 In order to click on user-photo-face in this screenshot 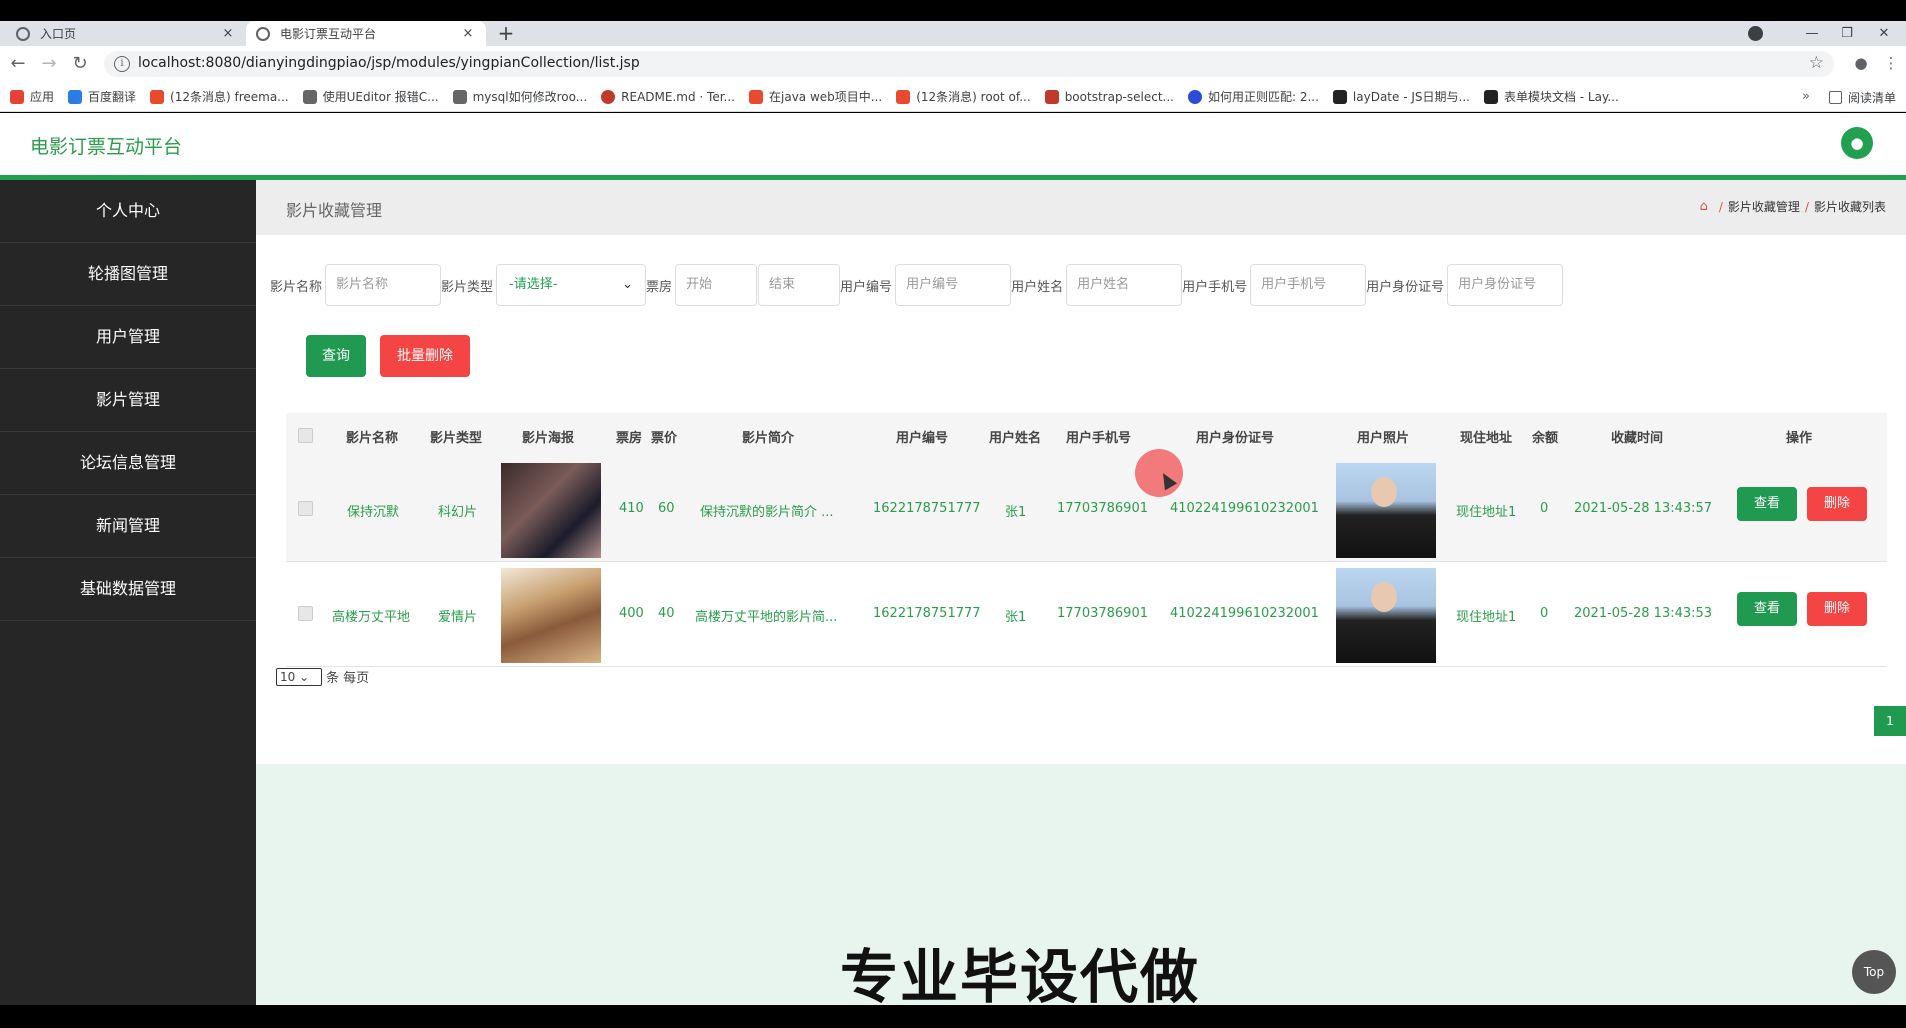, I will do `click(1384, 597)`.